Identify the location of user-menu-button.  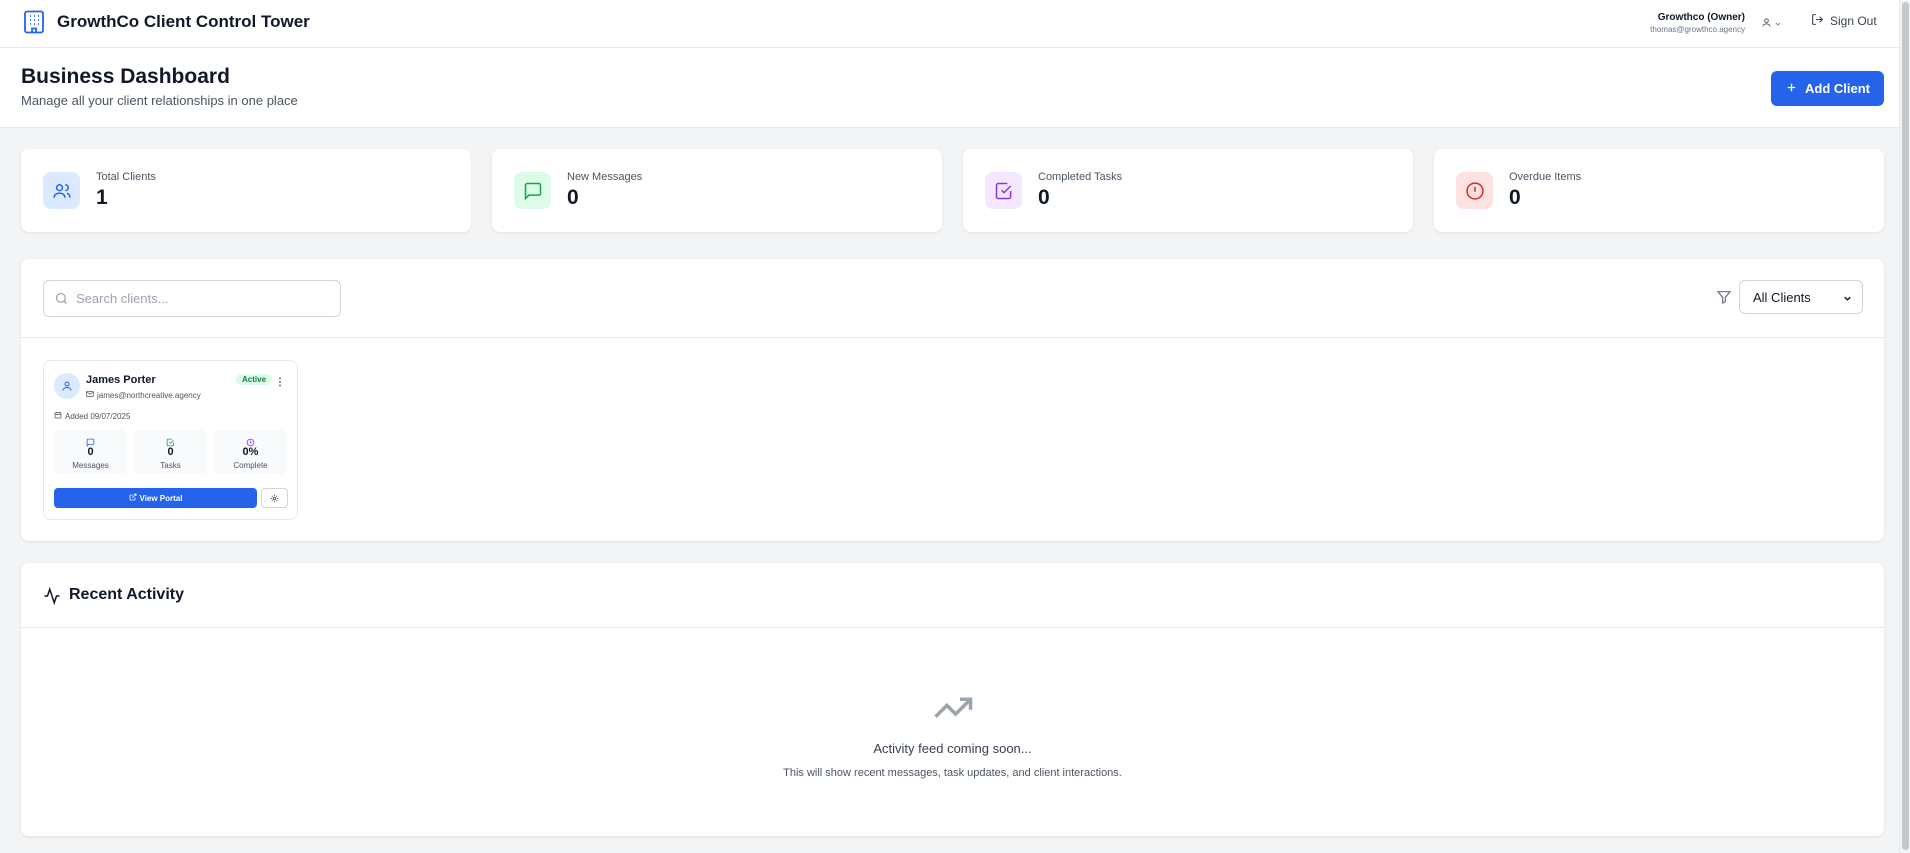
(1771, 24).